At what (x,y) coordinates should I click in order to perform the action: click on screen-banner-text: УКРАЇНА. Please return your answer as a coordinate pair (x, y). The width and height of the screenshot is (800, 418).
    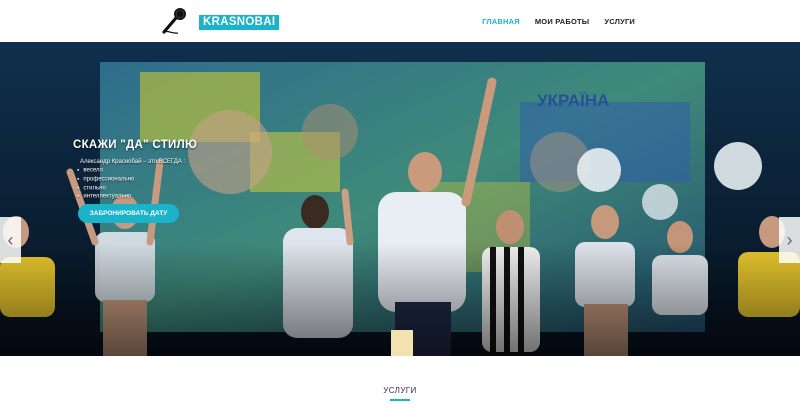
    Looking at the image, I should click on (573, 100).